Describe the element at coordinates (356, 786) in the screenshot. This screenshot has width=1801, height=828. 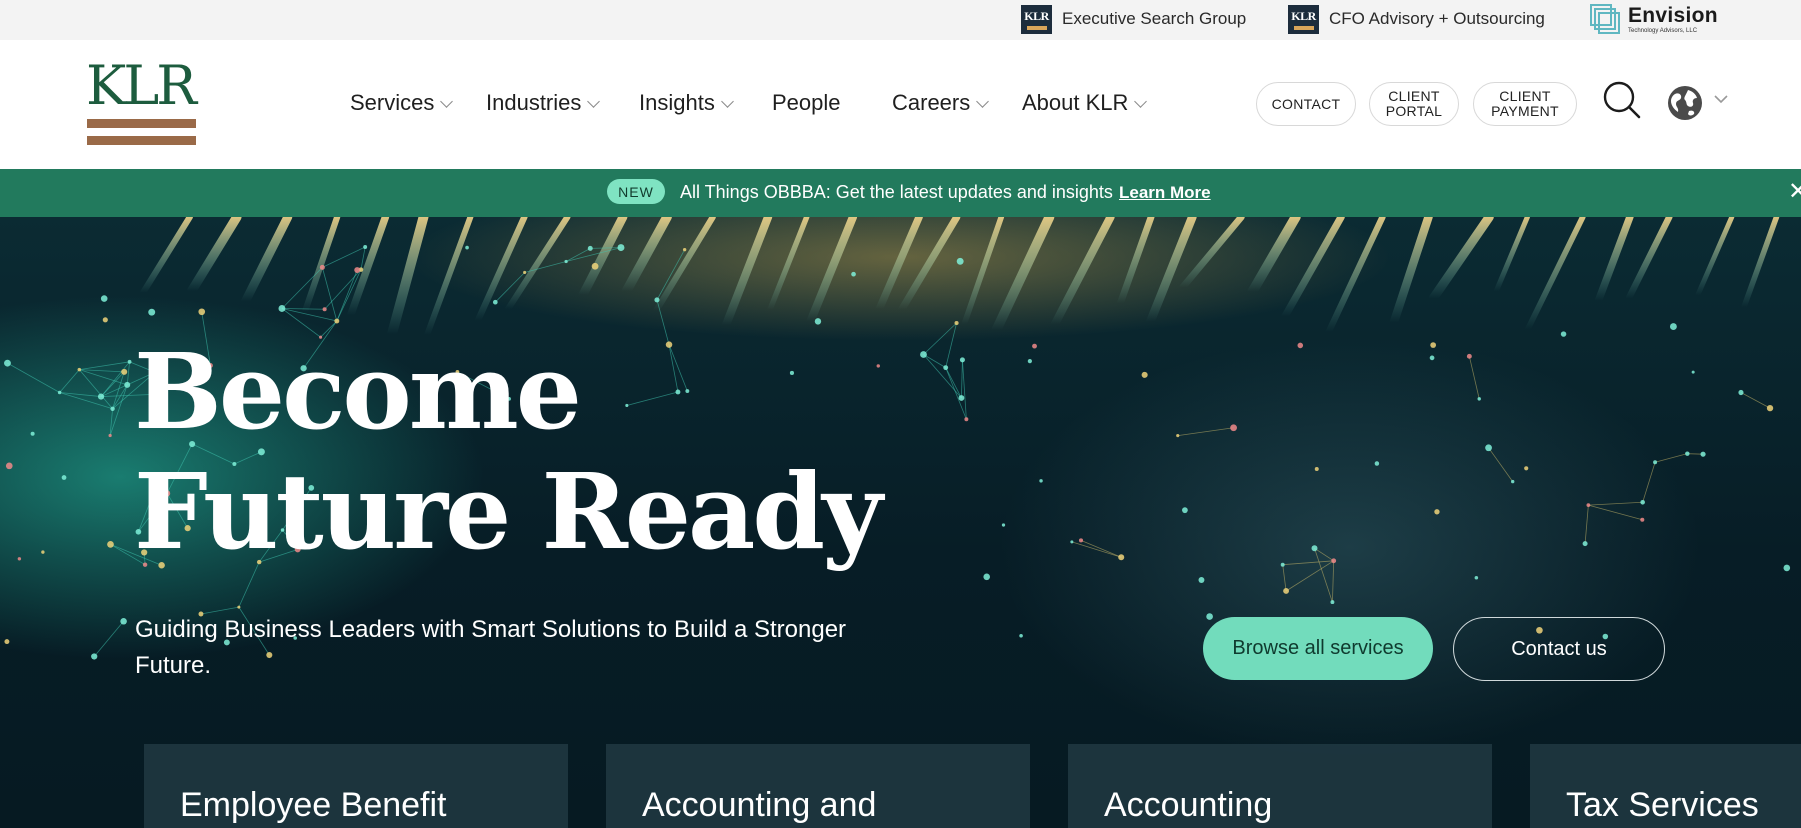
I see `service-card-employee-benefit: Employee Benefit` at that location.